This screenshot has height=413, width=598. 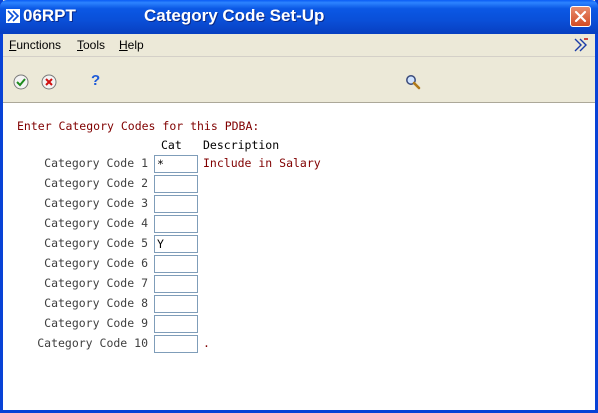 What do you see at coordinates (171, 145) in the screenshot?
I see `column-header-cat: Cat` at bounding box center [171, 145].